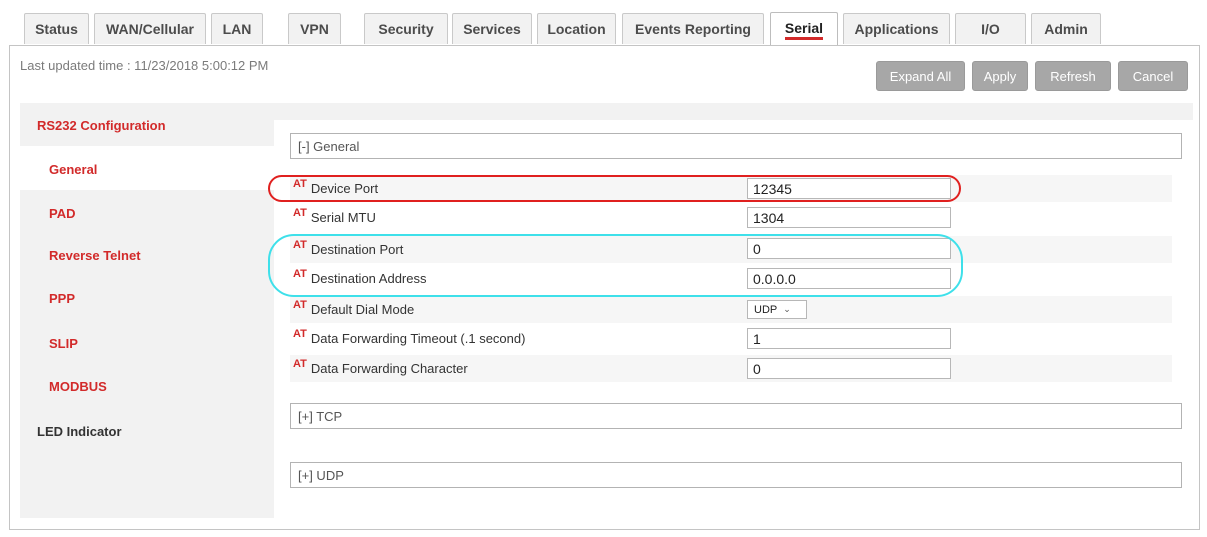 The width and height of the screenshot is (1207, 537). What do you see at coordinates (101, 125) in the screenshot?
I see `sidebar-header-rs232-configuration: RS232 Configuration` at bounding box center [101, 125].